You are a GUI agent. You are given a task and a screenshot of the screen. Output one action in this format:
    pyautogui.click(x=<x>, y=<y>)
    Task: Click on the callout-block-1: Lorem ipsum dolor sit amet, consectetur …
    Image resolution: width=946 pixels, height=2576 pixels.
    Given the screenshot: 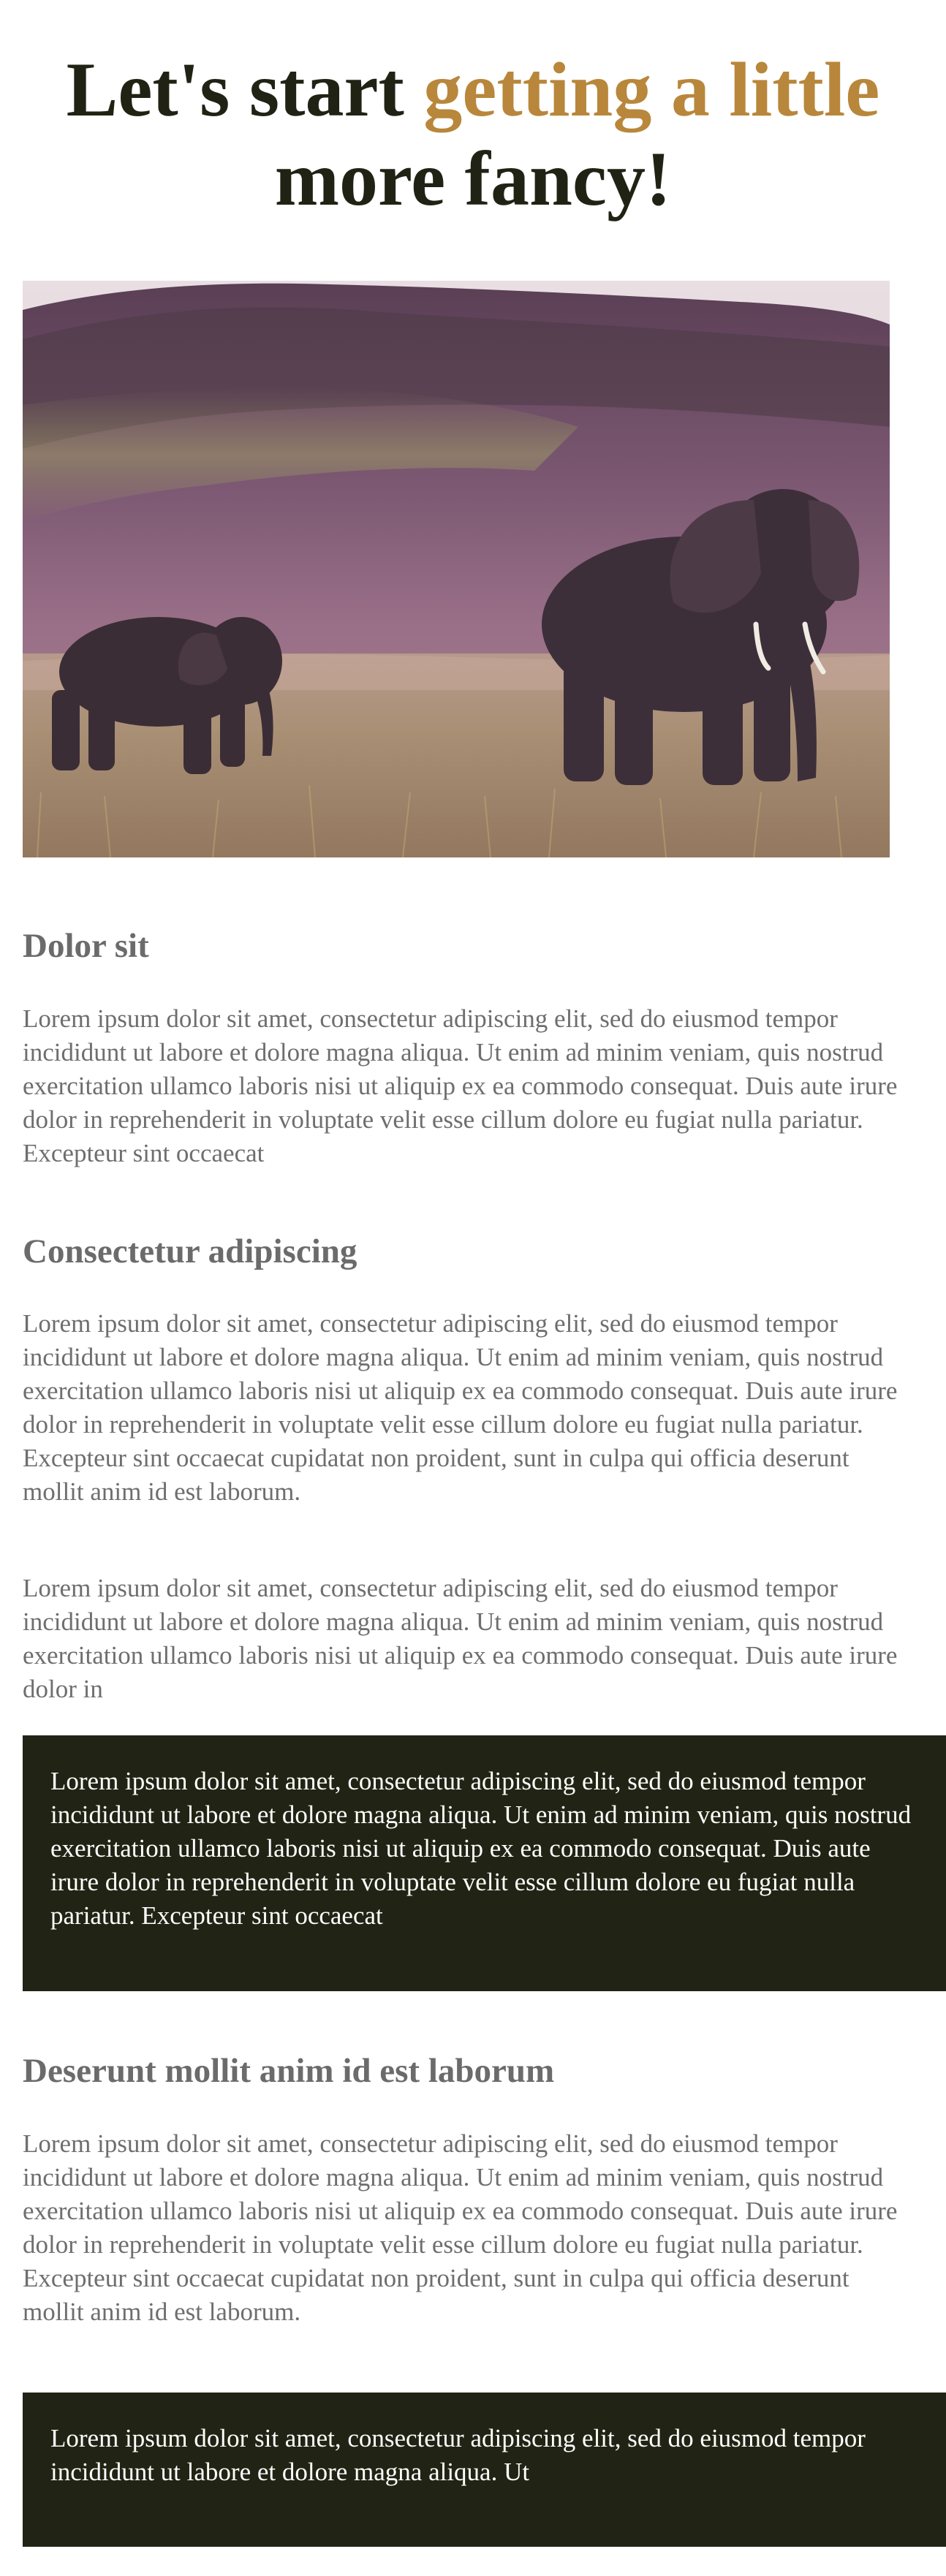 What is the action you would take?
    pyautogui.click(x=484, y=1863)
    